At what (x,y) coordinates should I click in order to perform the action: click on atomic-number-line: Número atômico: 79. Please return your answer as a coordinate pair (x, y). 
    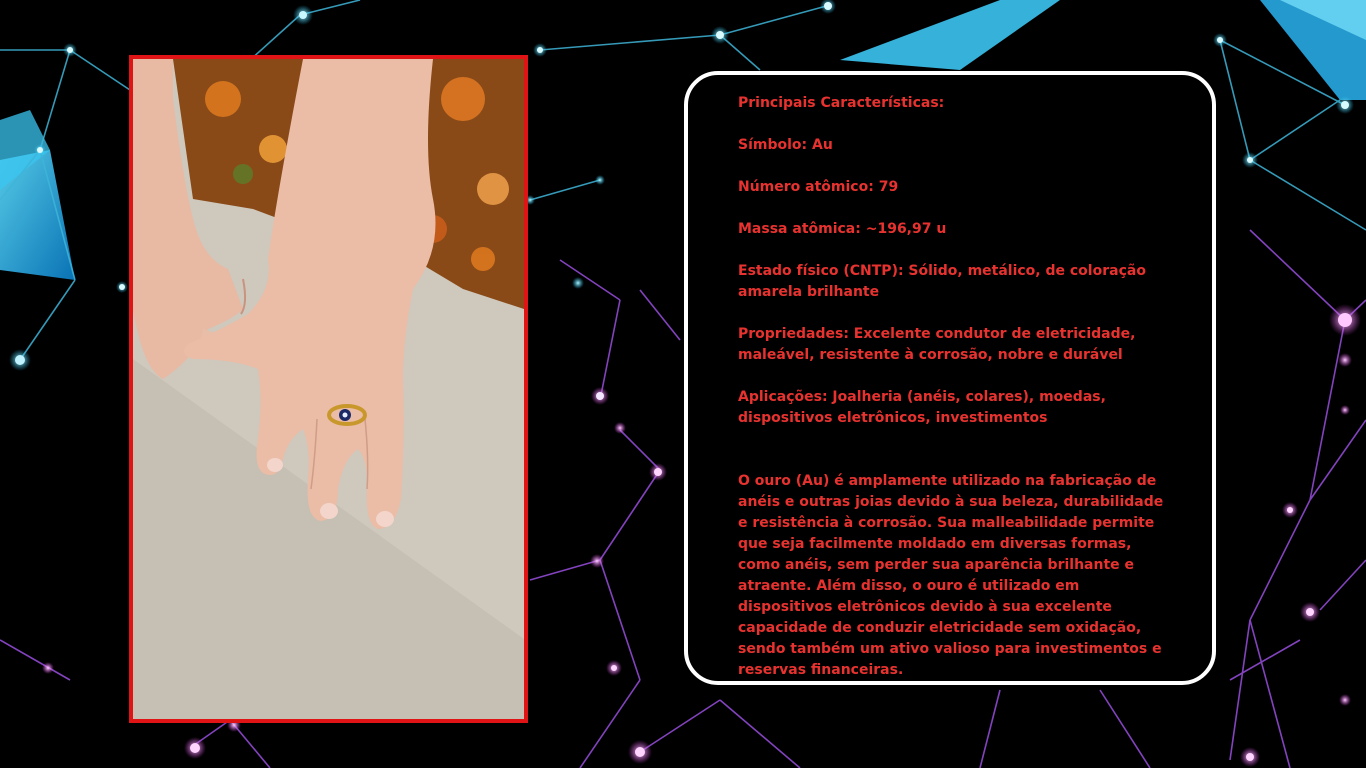
    Looking at the image, I should click on (818, 187).